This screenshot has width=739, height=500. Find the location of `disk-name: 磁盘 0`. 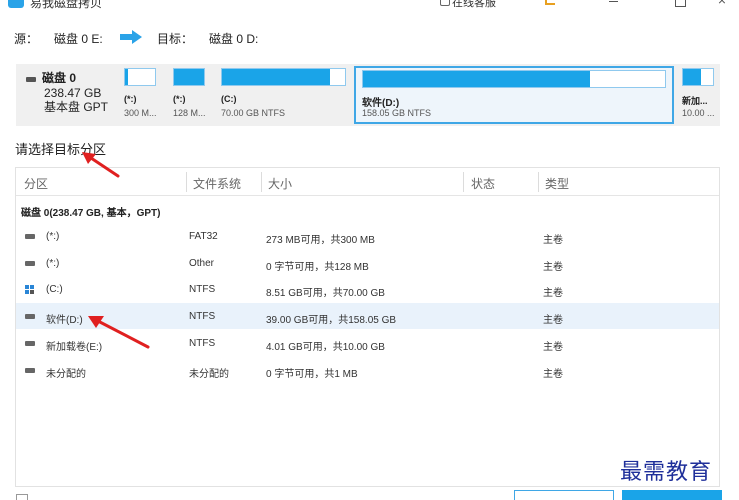

disk-name: 磁盘 0 is located at coordinates (59, 78).